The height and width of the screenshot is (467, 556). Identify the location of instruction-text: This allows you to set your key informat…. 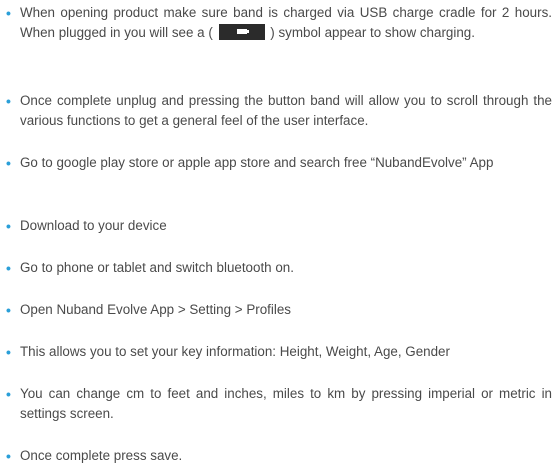
(235, 351).